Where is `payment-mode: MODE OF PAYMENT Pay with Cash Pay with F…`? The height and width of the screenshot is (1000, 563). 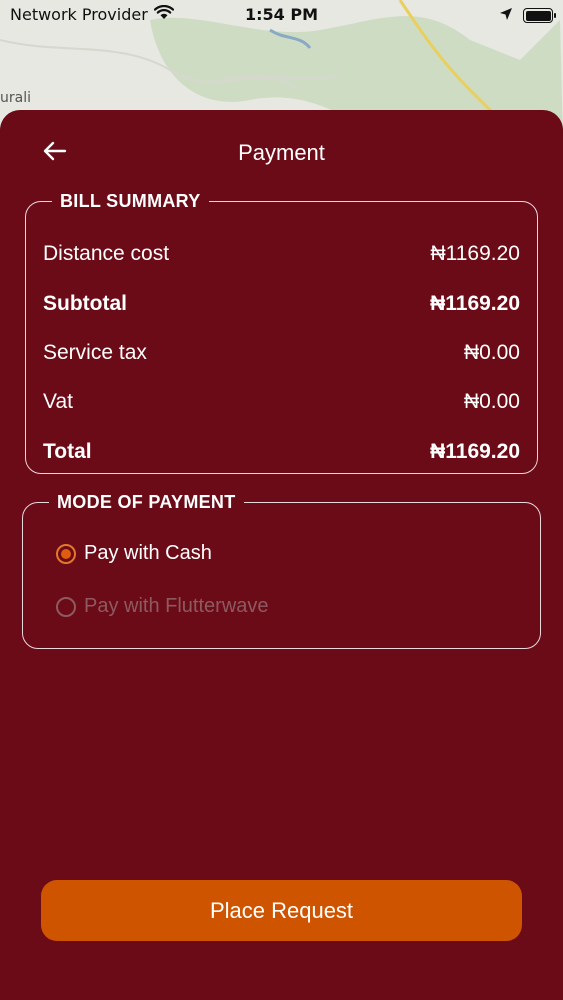
payment-mode: MODE OF PAYMENT Pay with Cash Pay with F… is located at coordinates (281, 570).